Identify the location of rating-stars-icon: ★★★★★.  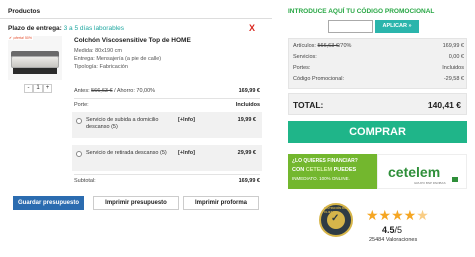
(397, 215).